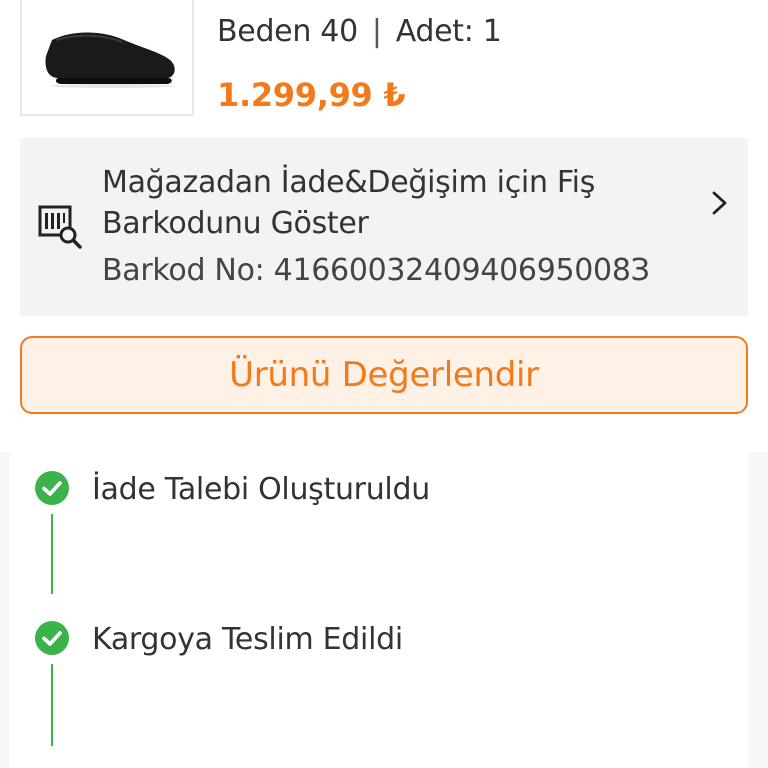 The width and height of the screenshot is (768, 768). What do you see at coordinates (110, 60) in the screenshot?
I see `shoe-icon` at bounding box center [110, 60].